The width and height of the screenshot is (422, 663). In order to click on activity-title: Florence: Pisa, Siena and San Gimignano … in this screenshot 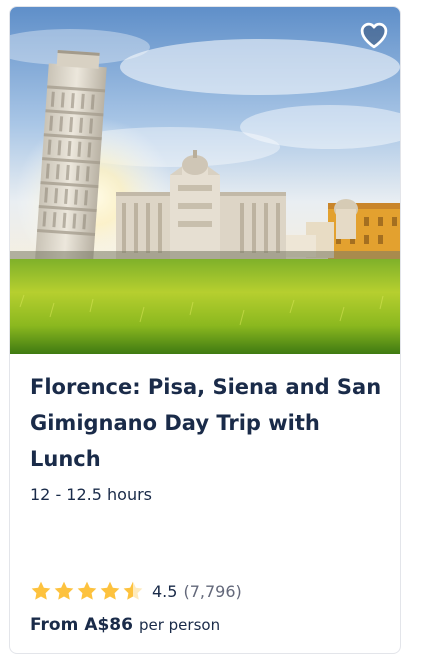, I will do `click(210, 423)`.